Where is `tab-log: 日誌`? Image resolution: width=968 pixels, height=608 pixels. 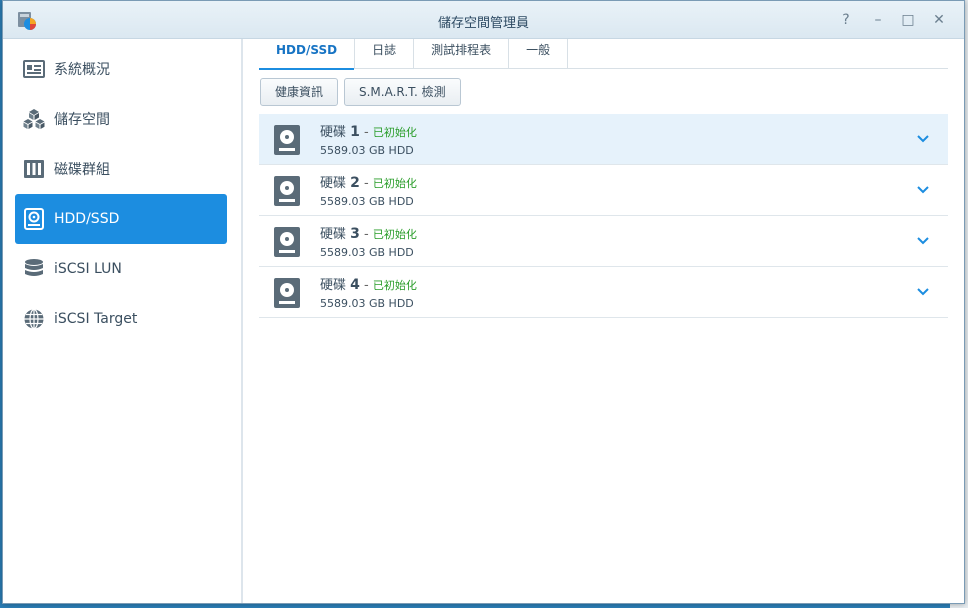
tab-log: 日誌 is located at coordinates (385, 54).